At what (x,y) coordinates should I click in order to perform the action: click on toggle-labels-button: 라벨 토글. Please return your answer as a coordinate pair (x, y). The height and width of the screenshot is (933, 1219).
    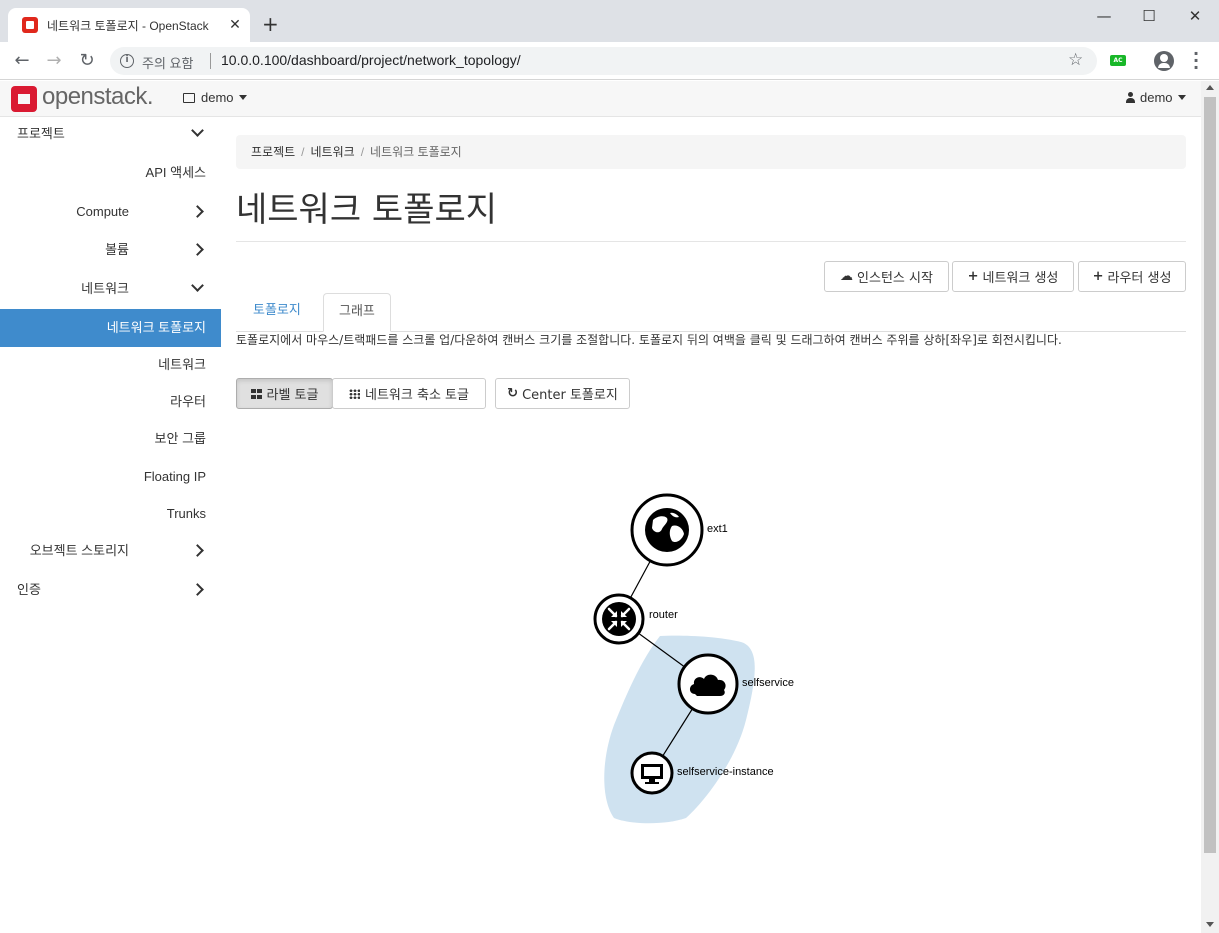
    Looking at the image, I should click on (284, 393).